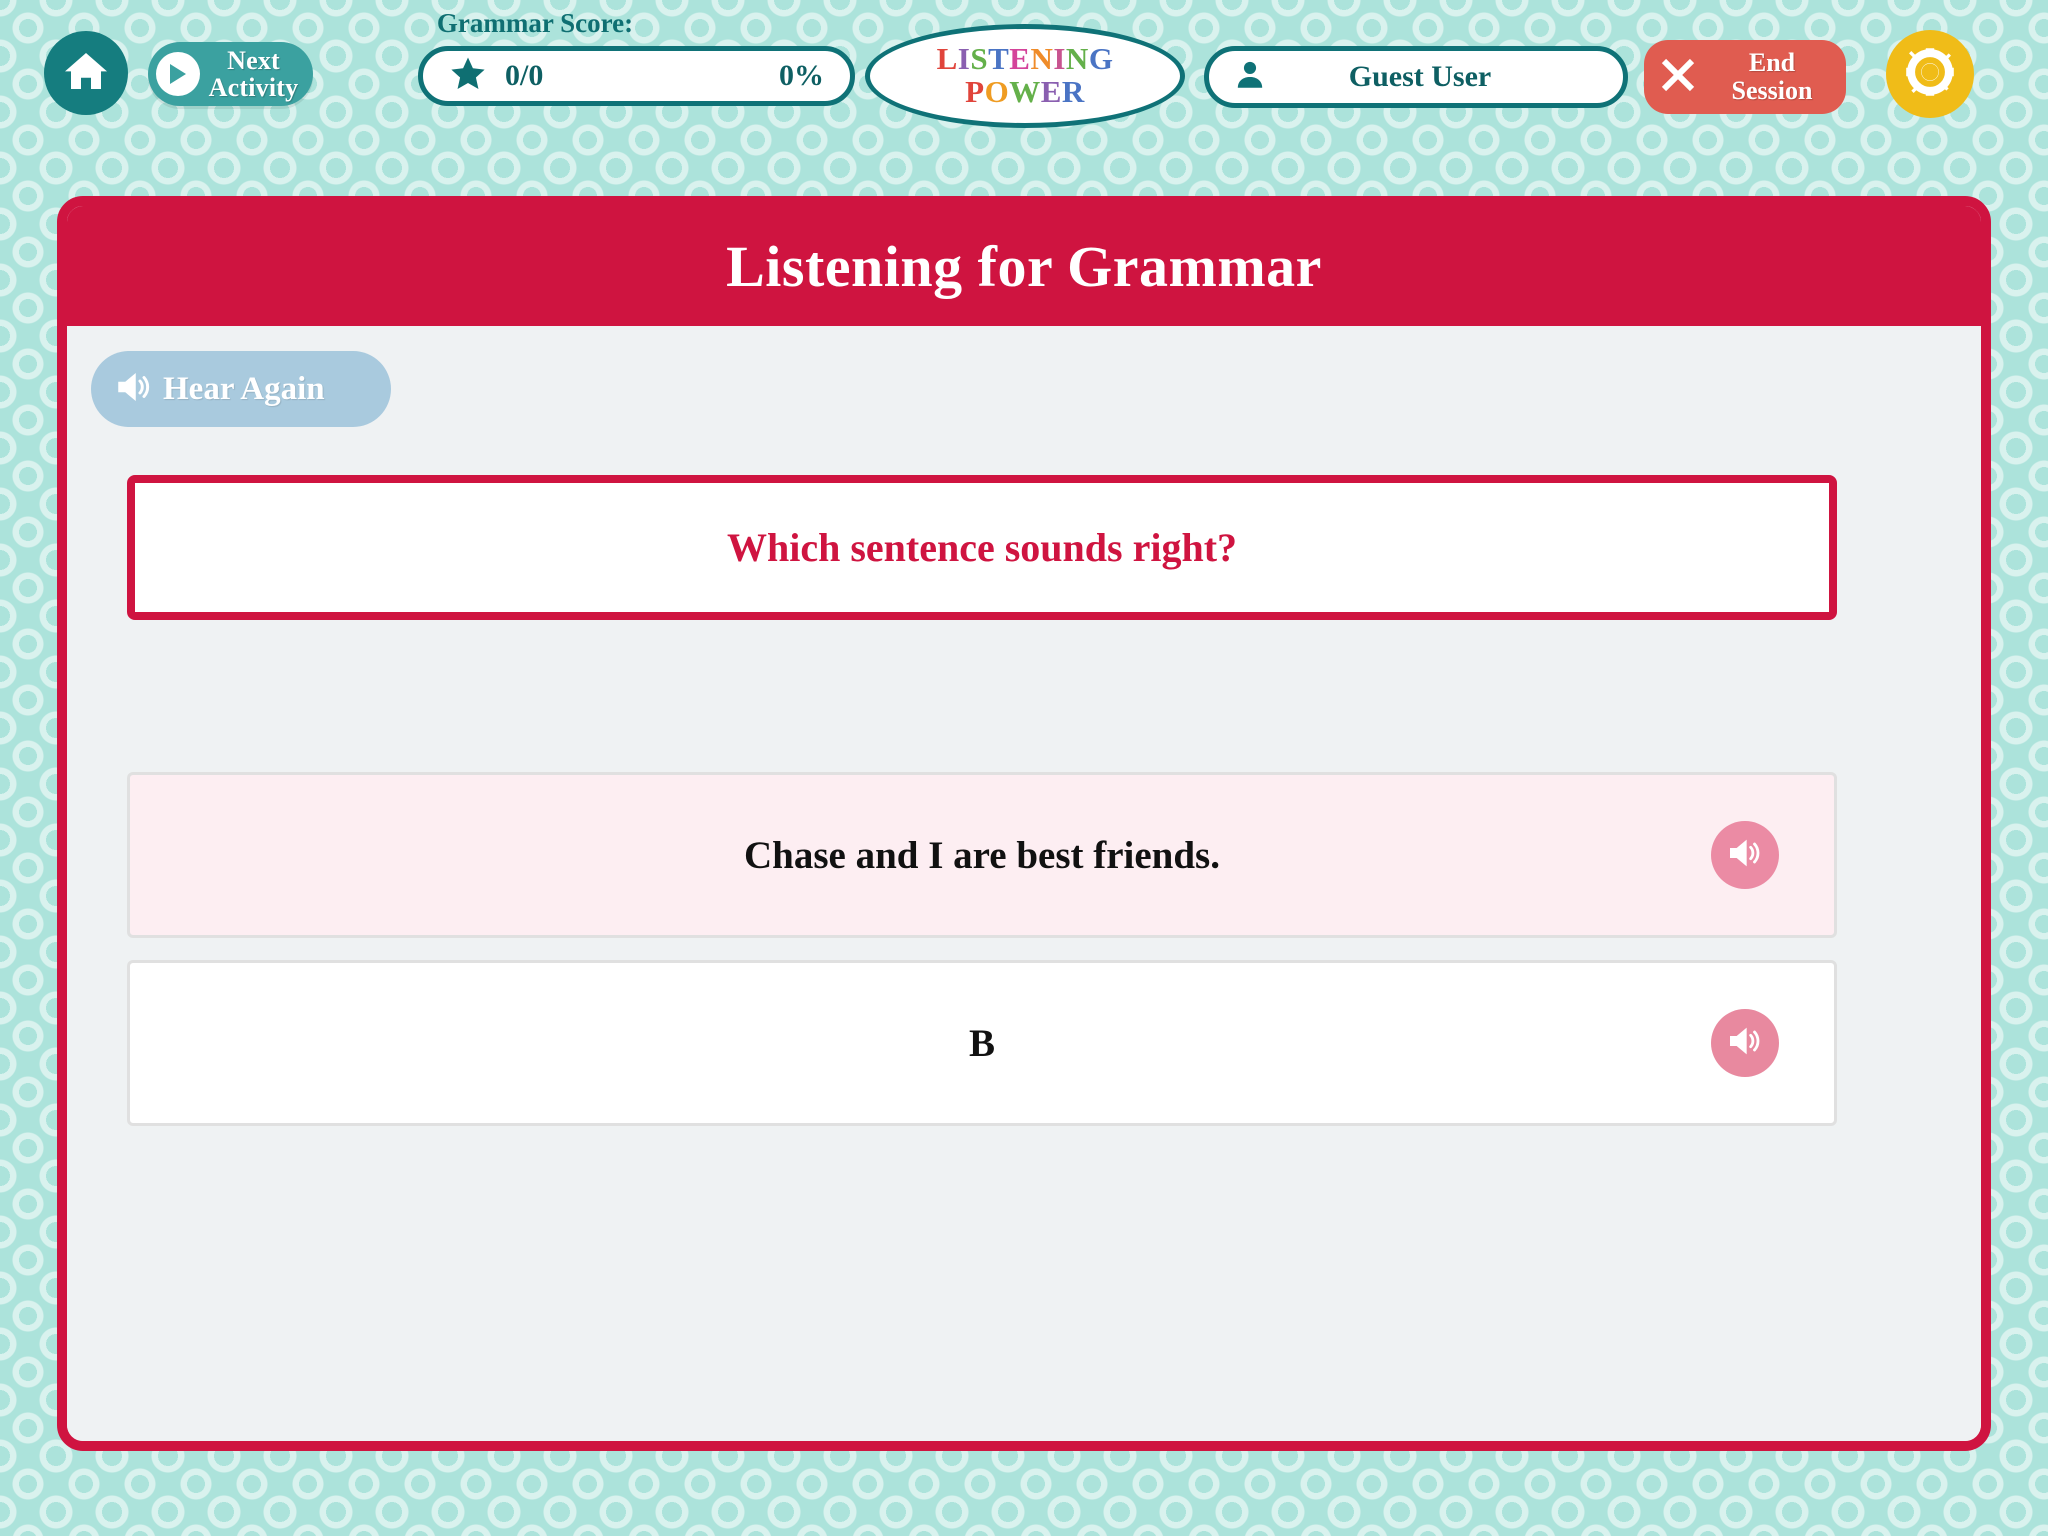 The image size is (2048, 1536). I want to click on star-icon, so click(468, 76).